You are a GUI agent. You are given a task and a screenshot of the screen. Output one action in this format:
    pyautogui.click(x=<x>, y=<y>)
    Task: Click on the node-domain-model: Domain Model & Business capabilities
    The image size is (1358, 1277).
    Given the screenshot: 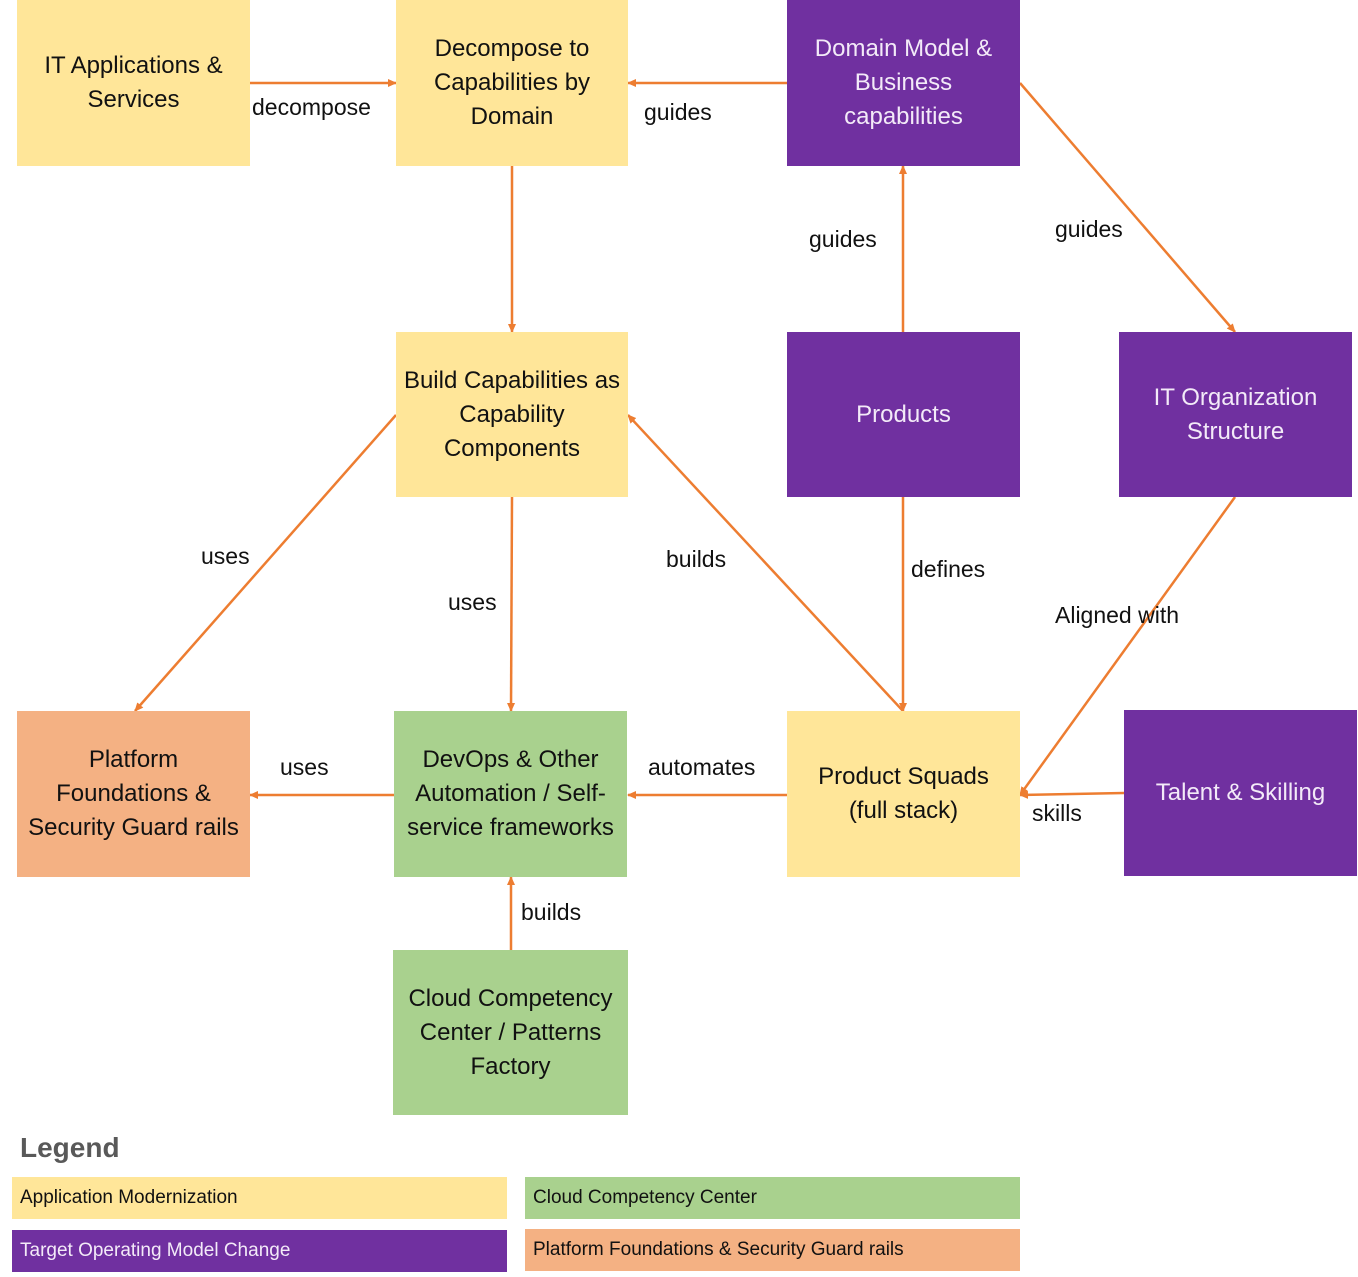 What is the action you would take?
    pyautogui.click(x=903, y=83)
    